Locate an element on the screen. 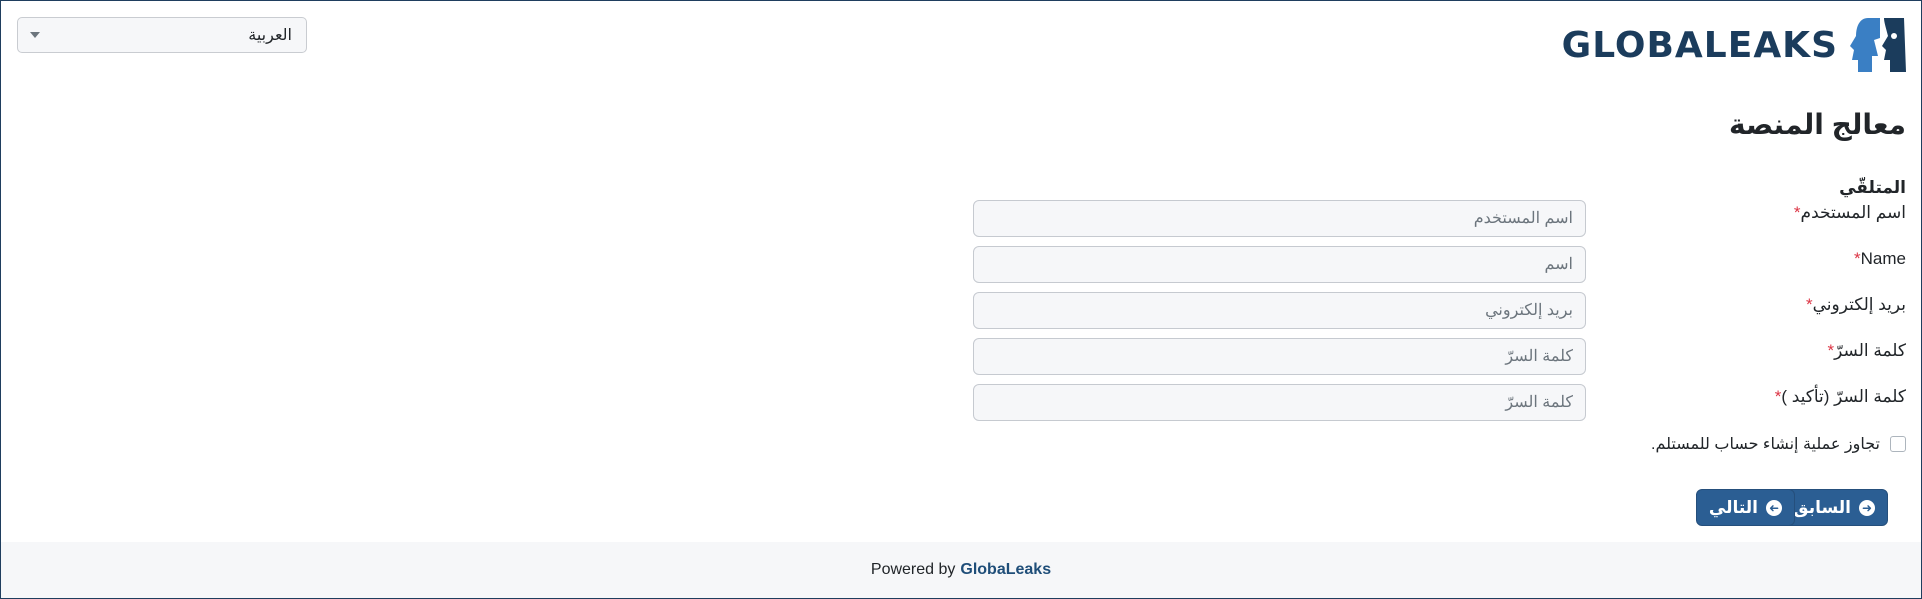 The image size is (1922, 599). skip-recipient-row: تجاوز عملية إنشاء حساب للمستلم. is located at coordinates (1778, 444).